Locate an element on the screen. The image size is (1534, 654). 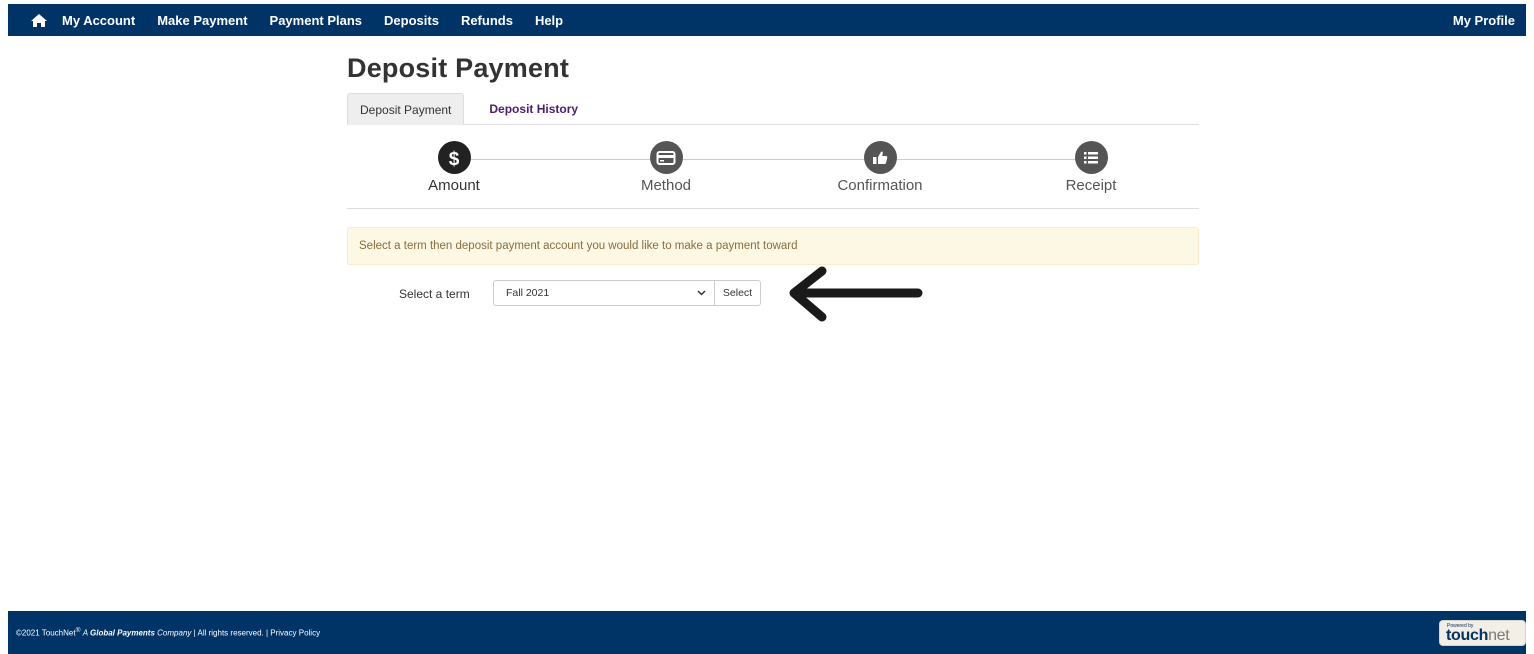
logo-light-text: net is located at coordinates (1499, 635).